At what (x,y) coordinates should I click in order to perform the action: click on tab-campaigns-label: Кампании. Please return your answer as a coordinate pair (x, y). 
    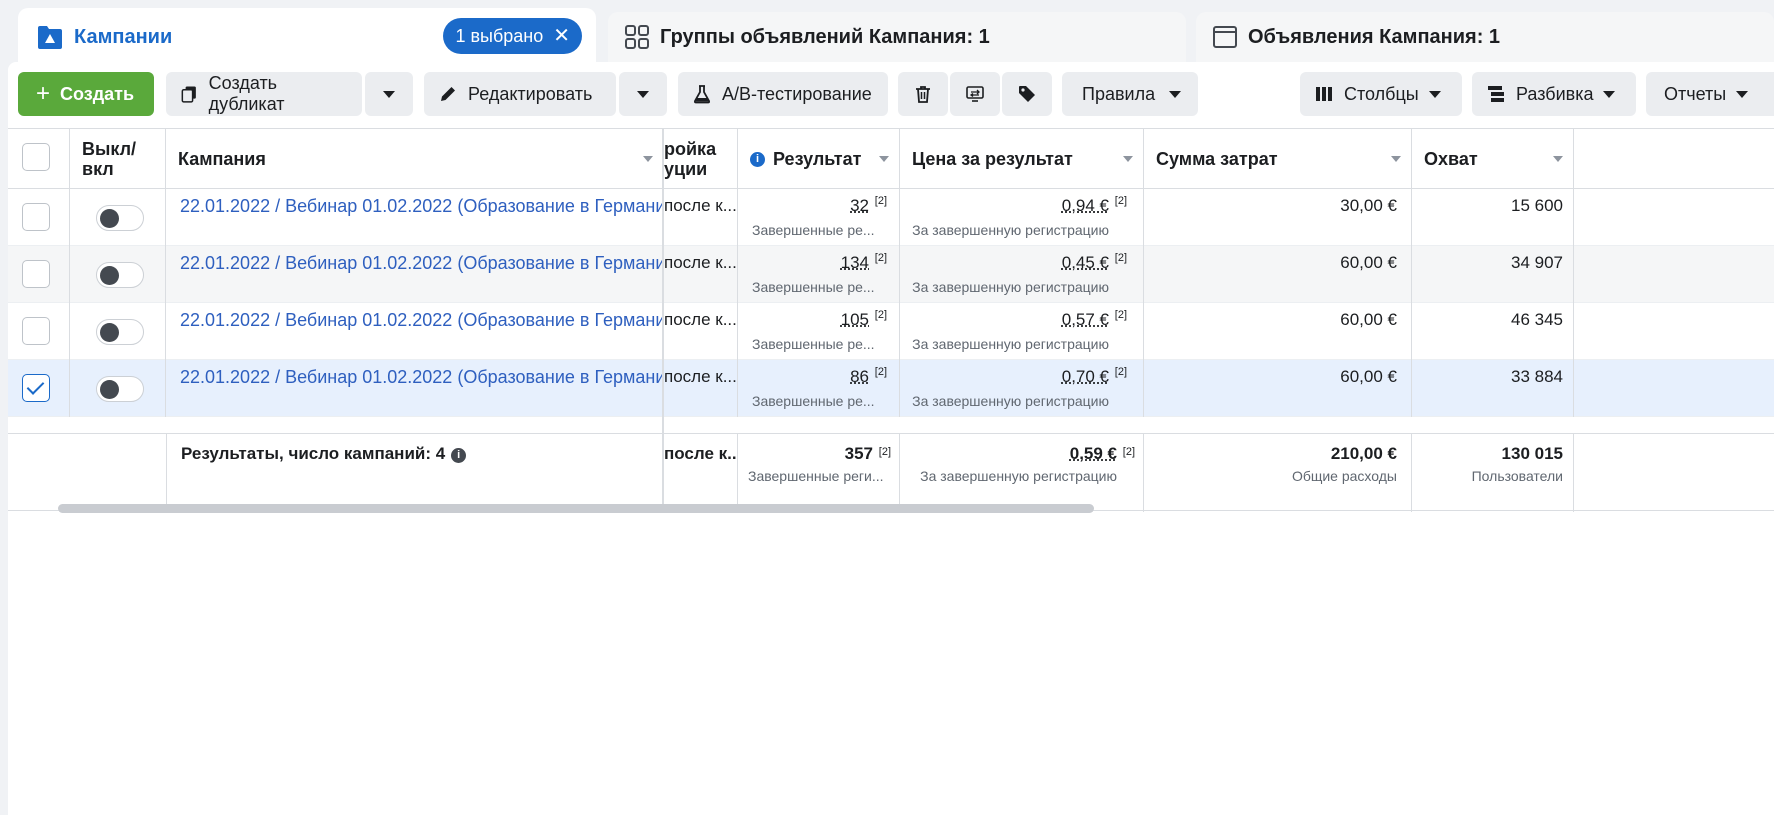
    Looking at the image, I should click on (123, 36).